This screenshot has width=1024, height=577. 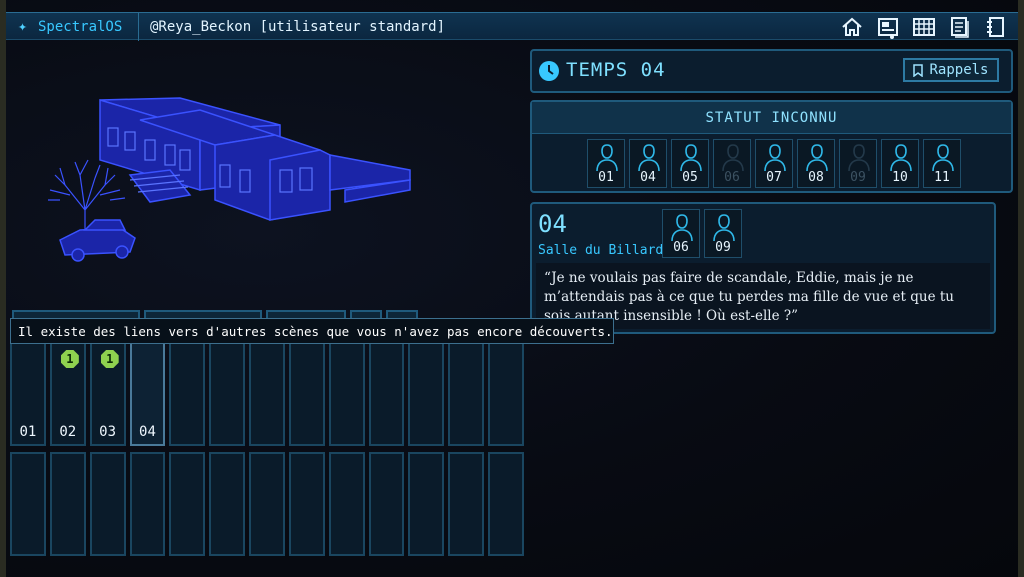 I want to click on os-name: SpectralOS, so click(x=80, y=27).